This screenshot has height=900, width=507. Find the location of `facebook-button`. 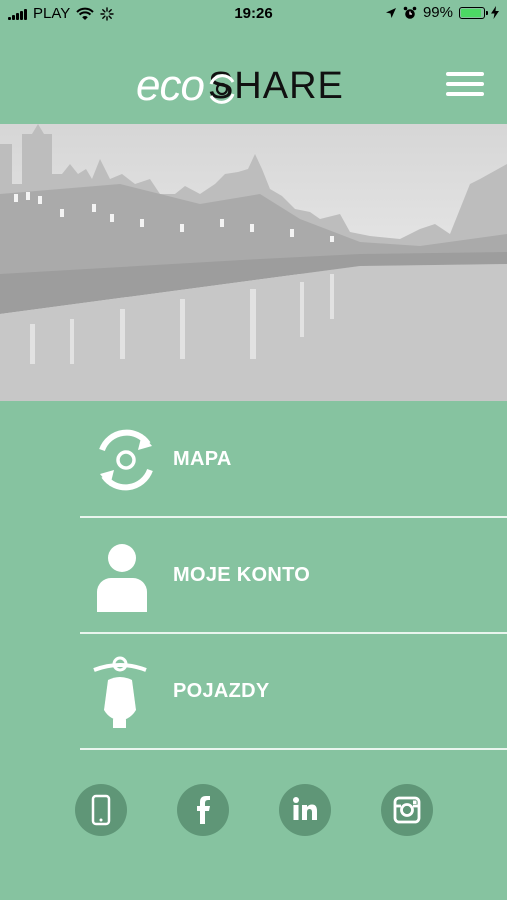

facebook-button is located at coordinates (203, 810).